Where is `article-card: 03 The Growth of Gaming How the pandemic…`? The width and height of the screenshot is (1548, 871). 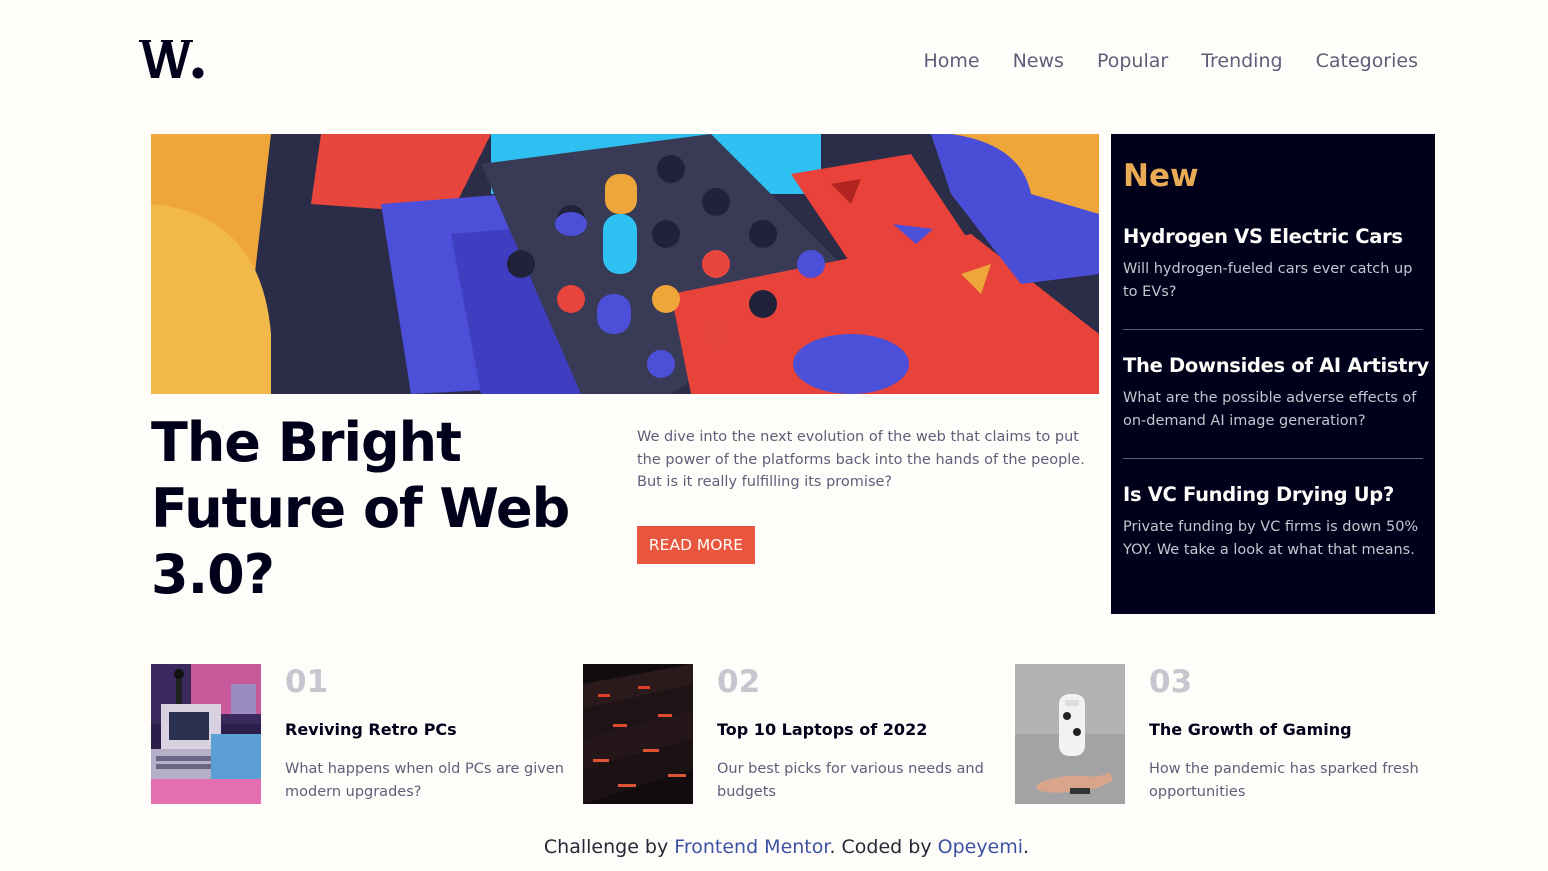
article-card: 03 The Growth of Gaming How the pandemic… is located at coordinates (1225, 734).